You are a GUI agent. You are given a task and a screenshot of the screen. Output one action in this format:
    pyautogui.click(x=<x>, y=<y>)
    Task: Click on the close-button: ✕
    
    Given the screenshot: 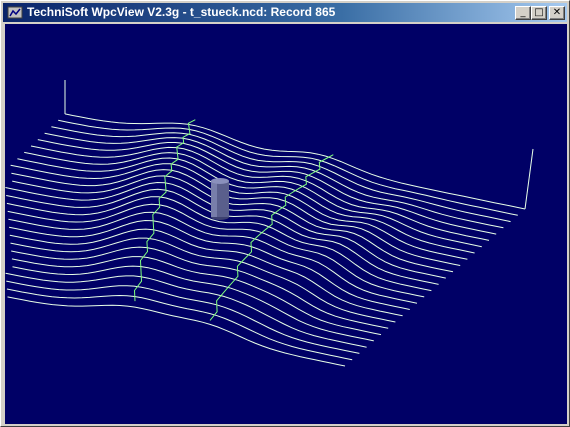 What is the action you would take?
    pyautogui.click(x=557, y=13)
    